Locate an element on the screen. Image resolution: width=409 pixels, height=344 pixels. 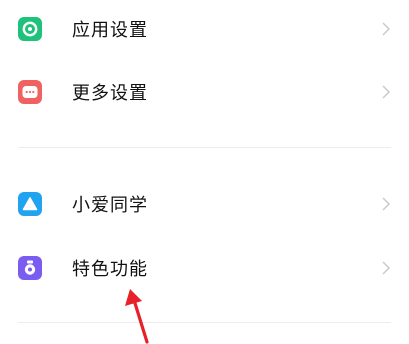
annotation-arrow-icon is located at coordinates (137, 316).